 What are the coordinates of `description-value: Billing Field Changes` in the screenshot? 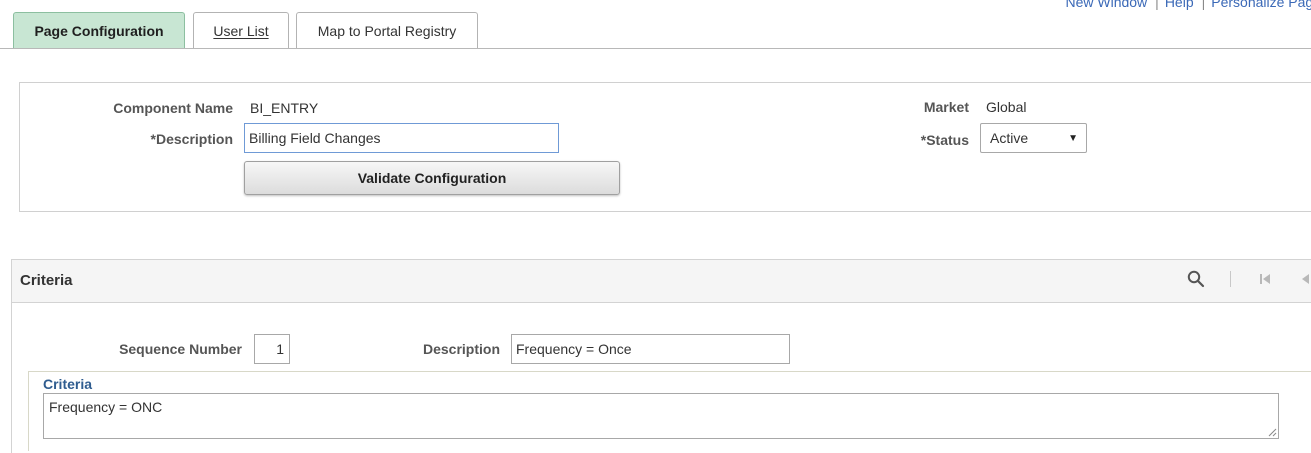 It's located at (315, 138).